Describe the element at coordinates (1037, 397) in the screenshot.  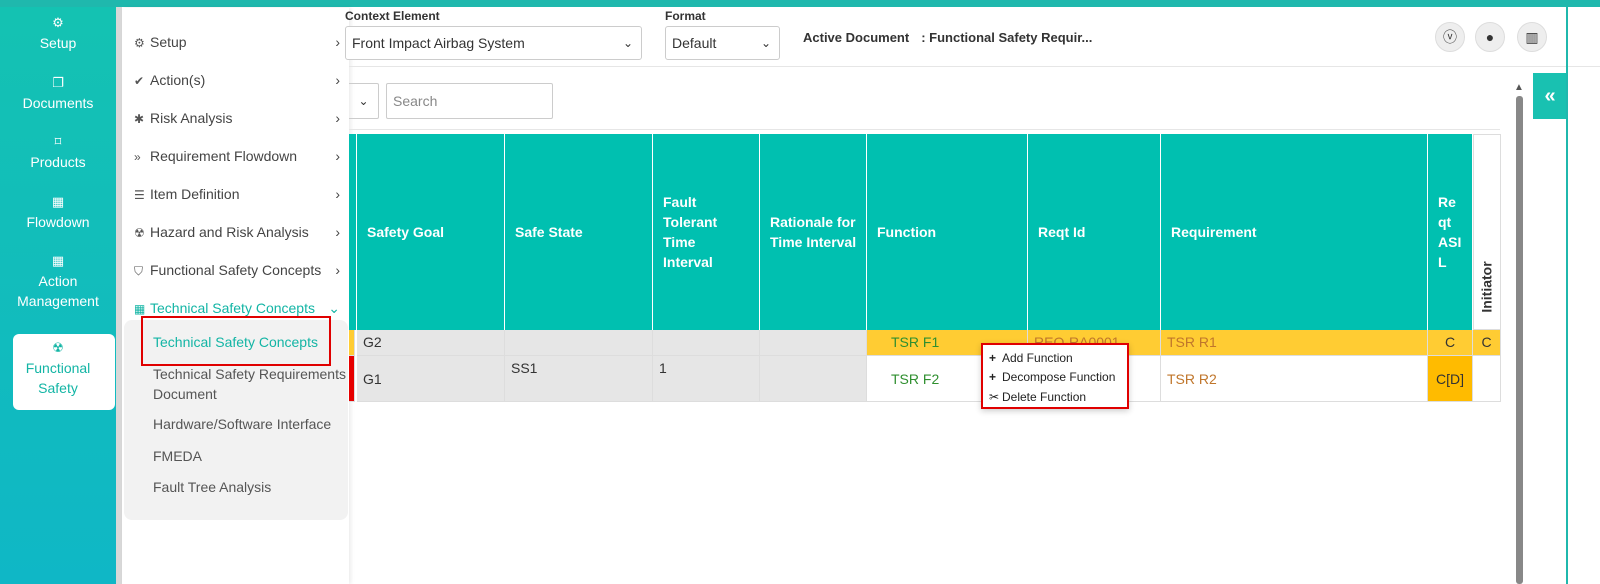
I see `menu-item-delete-function: ✂ Delete Function` at that location.